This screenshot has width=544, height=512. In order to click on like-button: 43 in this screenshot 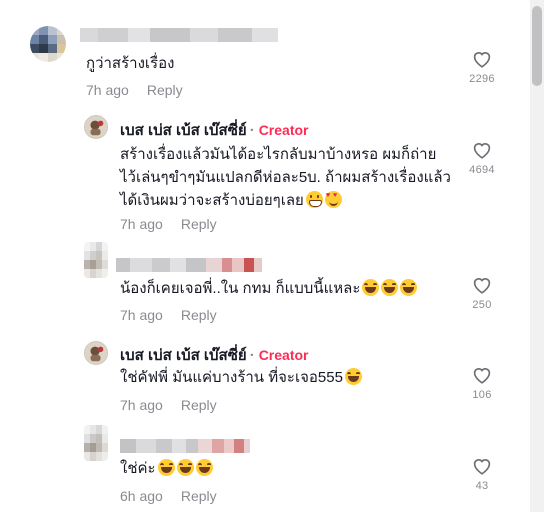, I will do `click(482, 474)`.